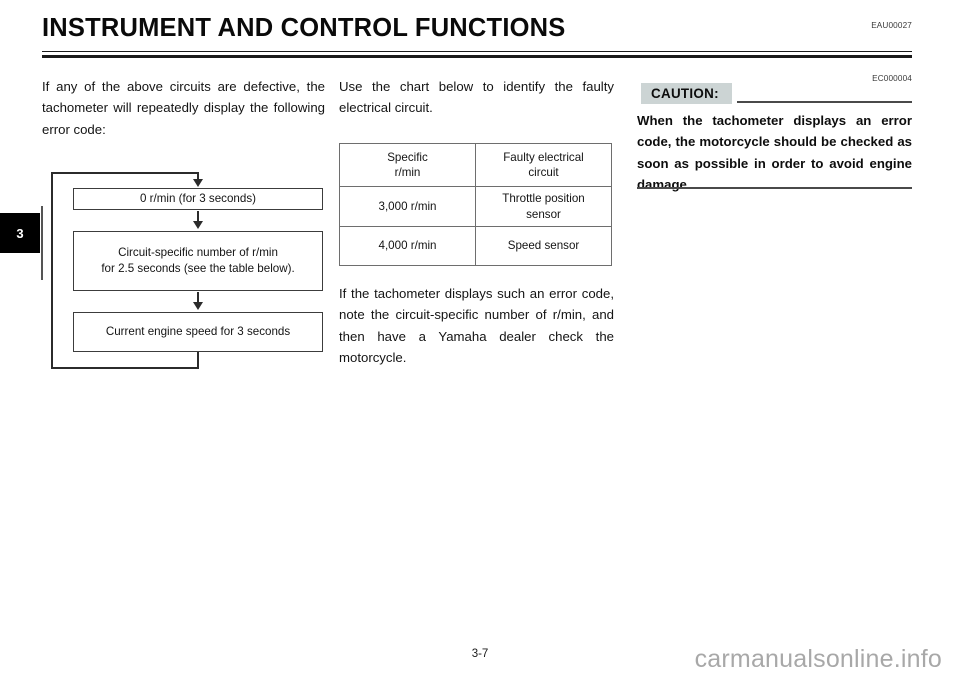 The image size is (960, 679). Describe the element at coordinates (891, 25) in the screenshot. I see `header-reference-code: EAU00027` at that location.